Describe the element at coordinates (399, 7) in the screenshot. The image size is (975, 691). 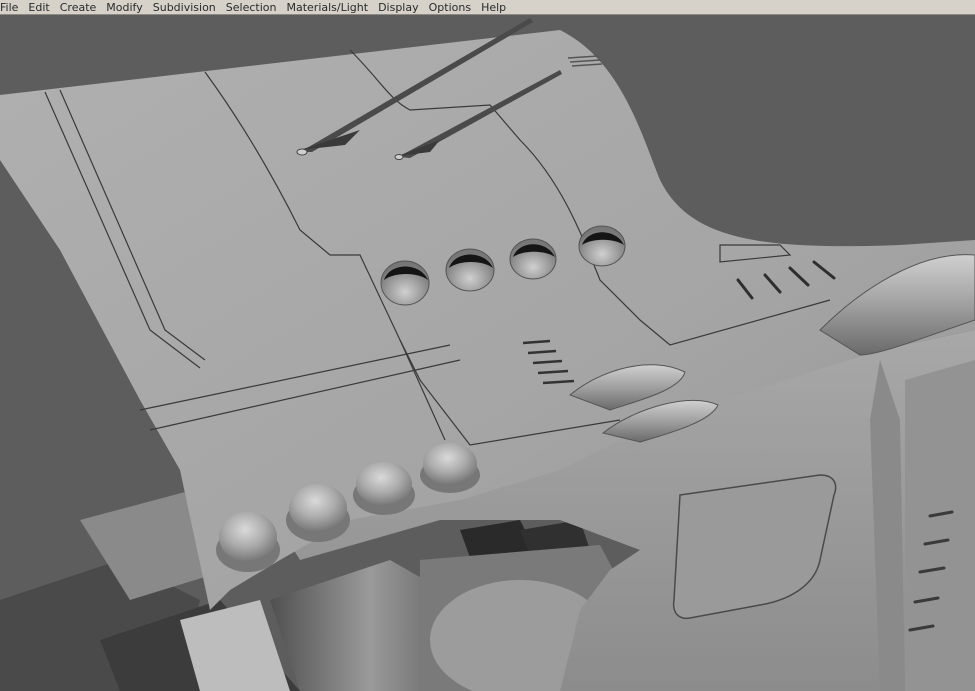
I see `menu-display: Display` at that location.